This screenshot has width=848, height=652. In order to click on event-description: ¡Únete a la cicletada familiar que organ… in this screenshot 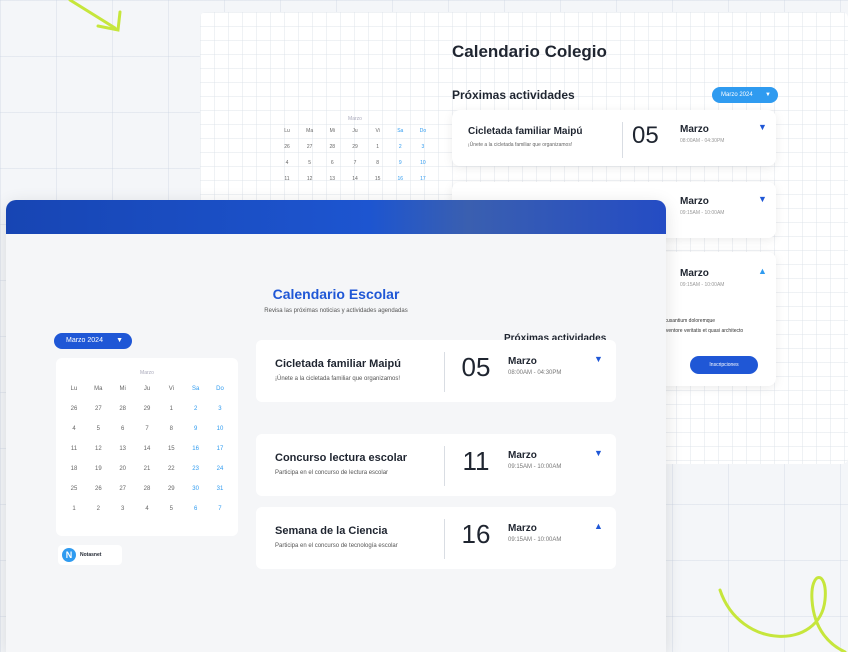, I will do `click(520, 145)`.